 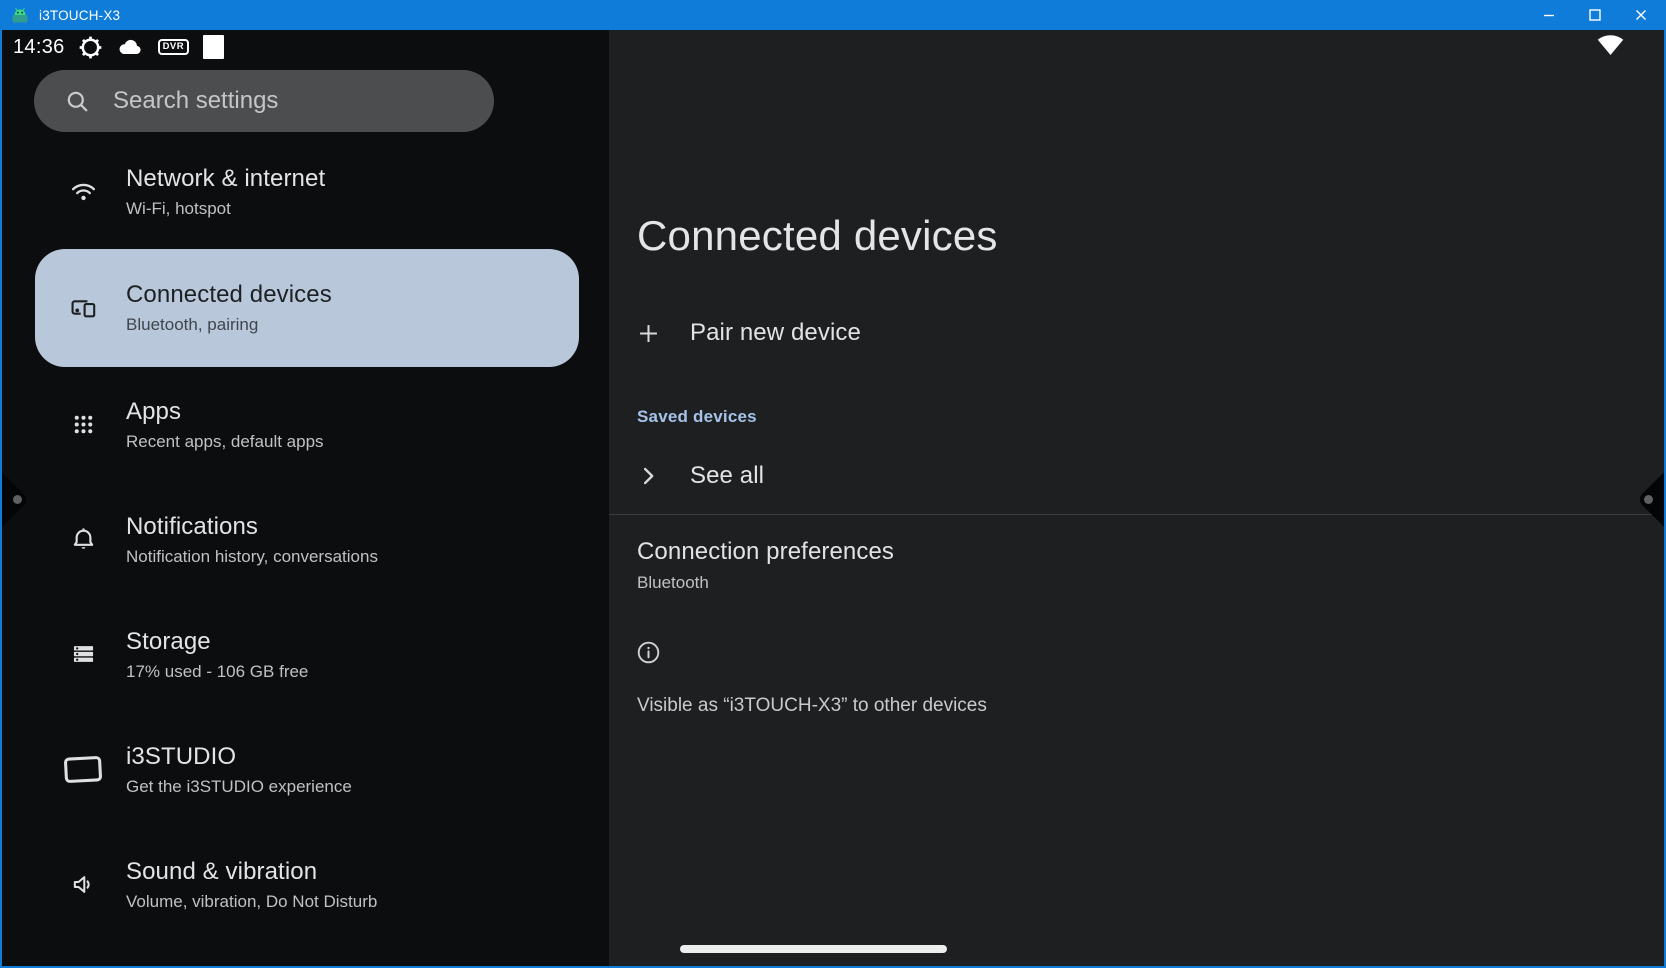 I want to click on sidebar-item-network-internet: Network & internet Wi-Fi, hotspot, so click(x=307, y=191).